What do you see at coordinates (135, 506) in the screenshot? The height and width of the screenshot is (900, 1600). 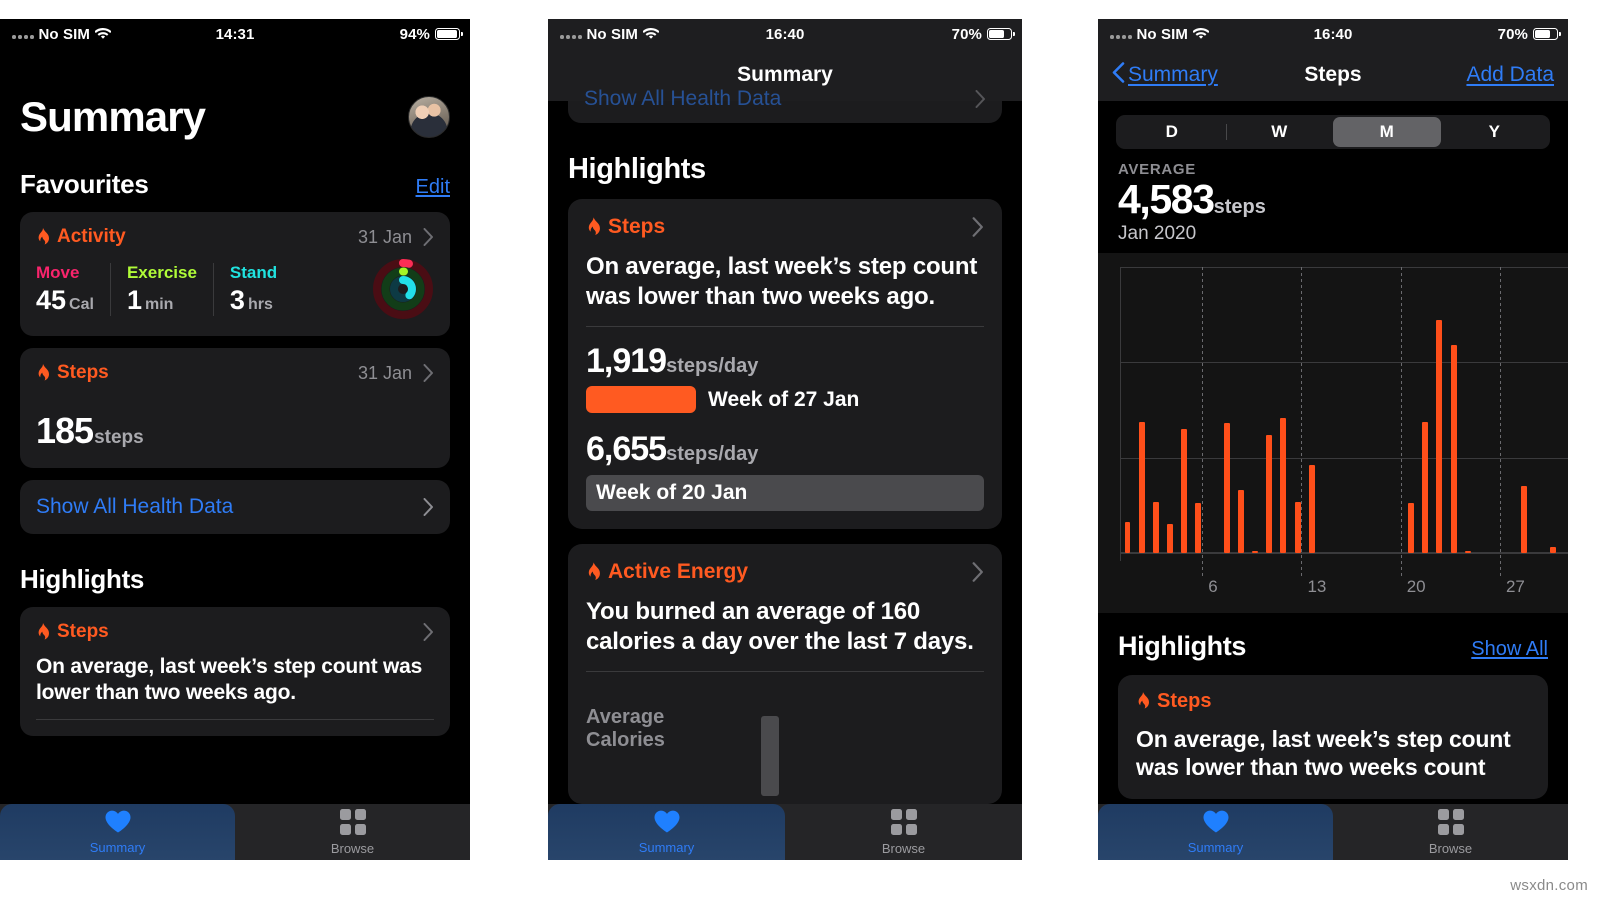 I see `show-all-health-data-label: Show All Health Data` at bounding box center [135, 506].